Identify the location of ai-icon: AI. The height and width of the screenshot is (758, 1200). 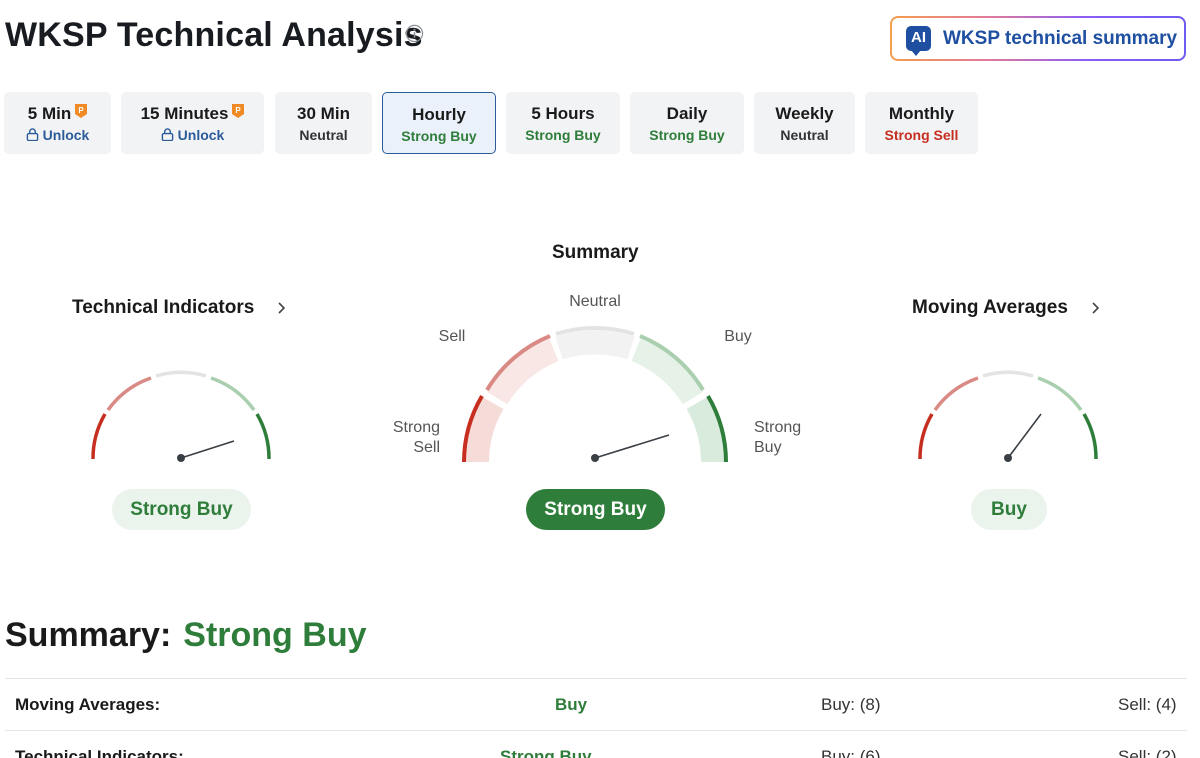
(918, 41).